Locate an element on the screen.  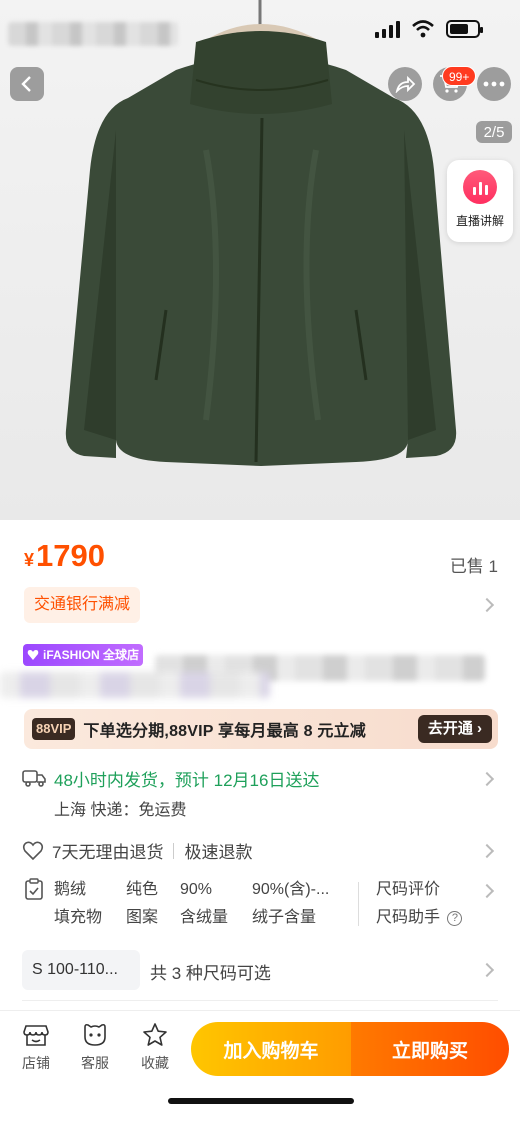
param-down-cluster: 90%(含)-... 绒子含量 is located at coordinates (290, 904).